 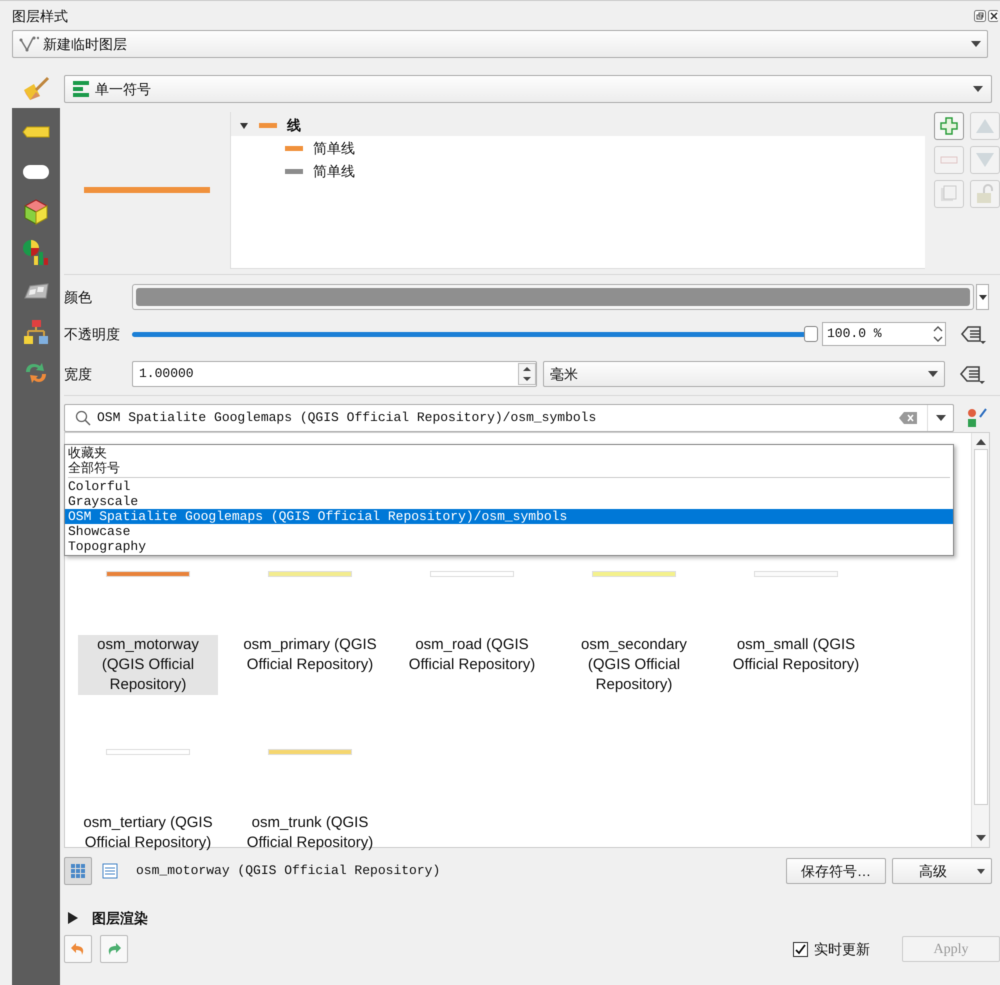 I want to click on redo-button, so click(x=114, y=949).